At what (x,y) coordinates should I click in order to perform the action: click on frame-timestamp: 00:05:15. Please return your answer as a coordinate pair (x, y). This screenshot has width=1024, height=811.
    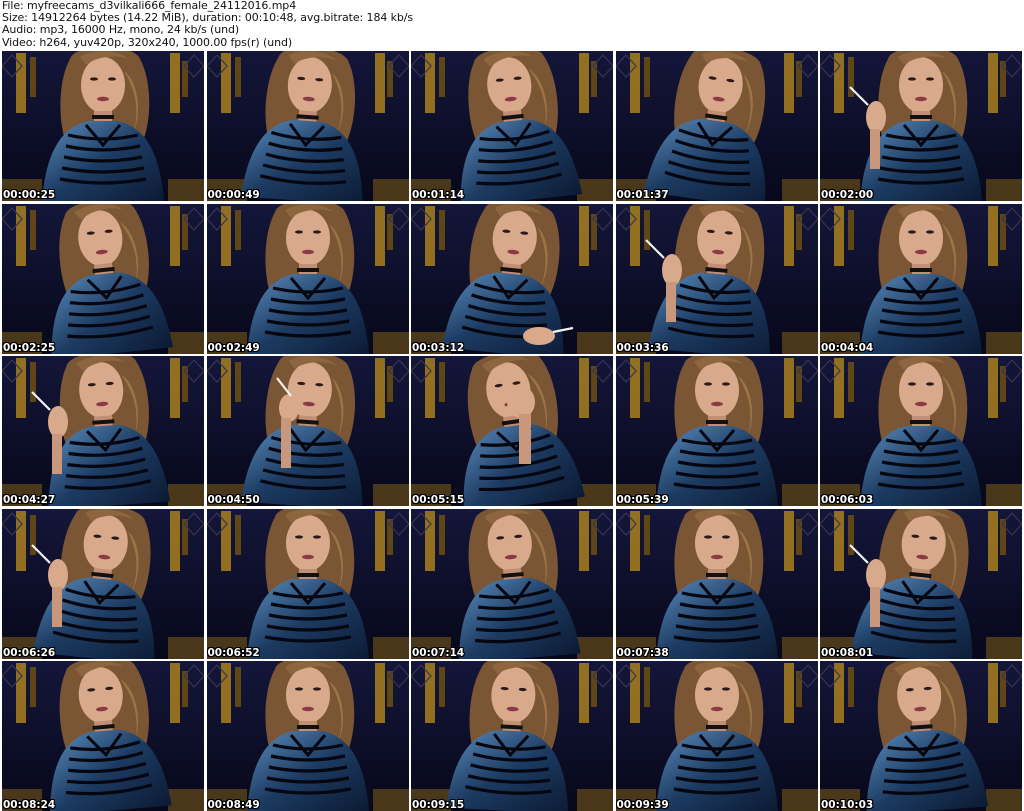
    Looking at the image, I should click on (438, 500).